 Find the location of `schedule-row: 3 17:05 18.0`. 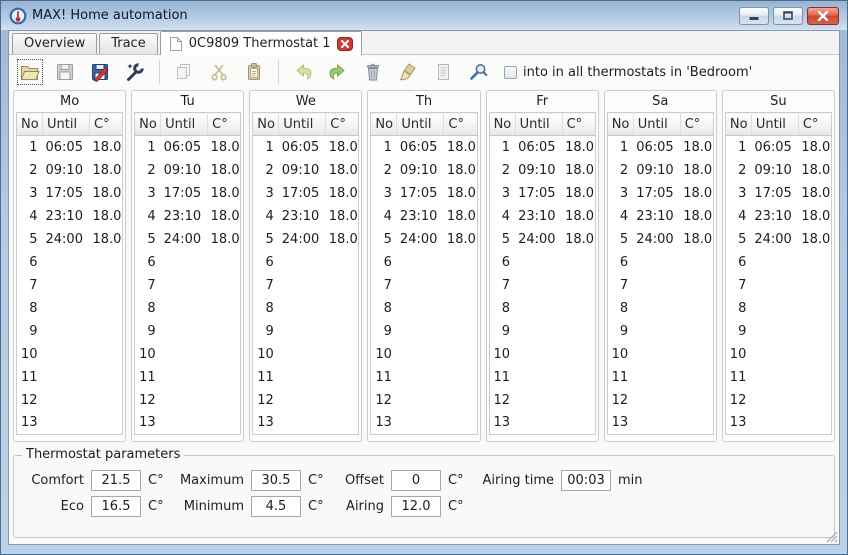

schedule-row: 3 17:05 18.0 is located at coordinates (188, 193).